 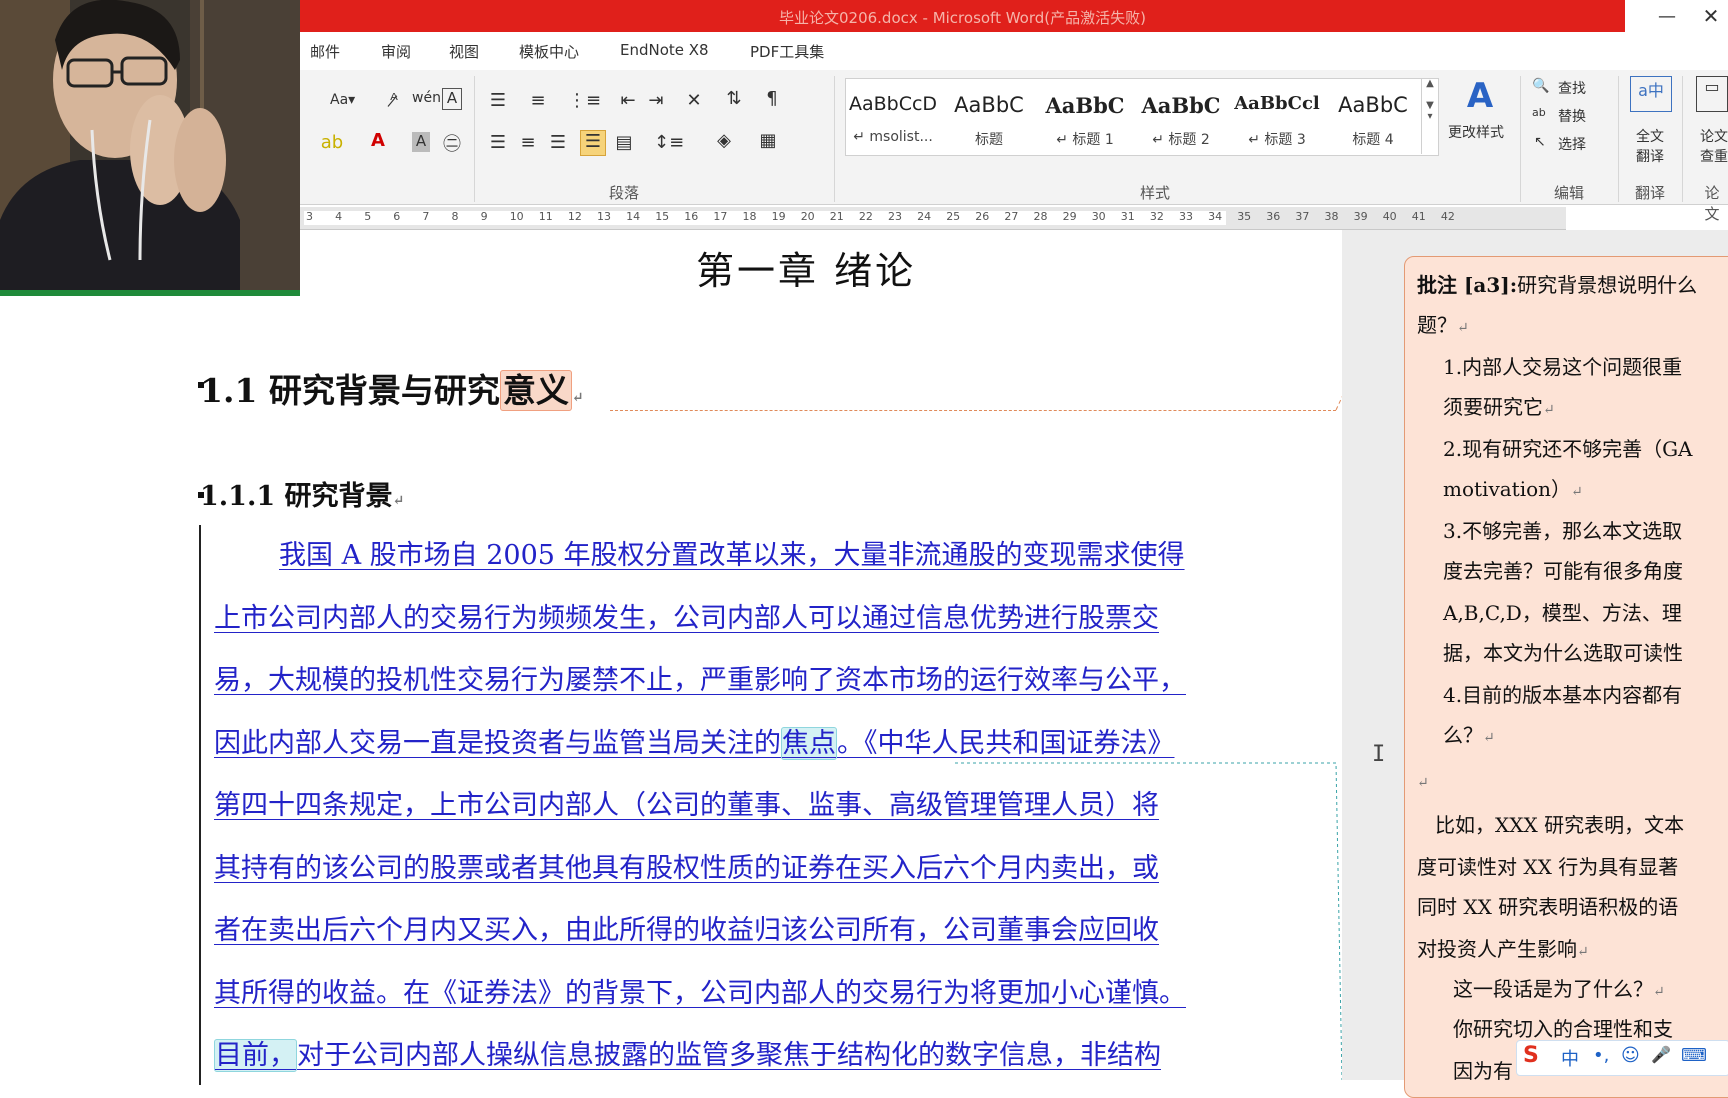 I want to click on tab-mailings: 邮件, so click(x=325, y=51).